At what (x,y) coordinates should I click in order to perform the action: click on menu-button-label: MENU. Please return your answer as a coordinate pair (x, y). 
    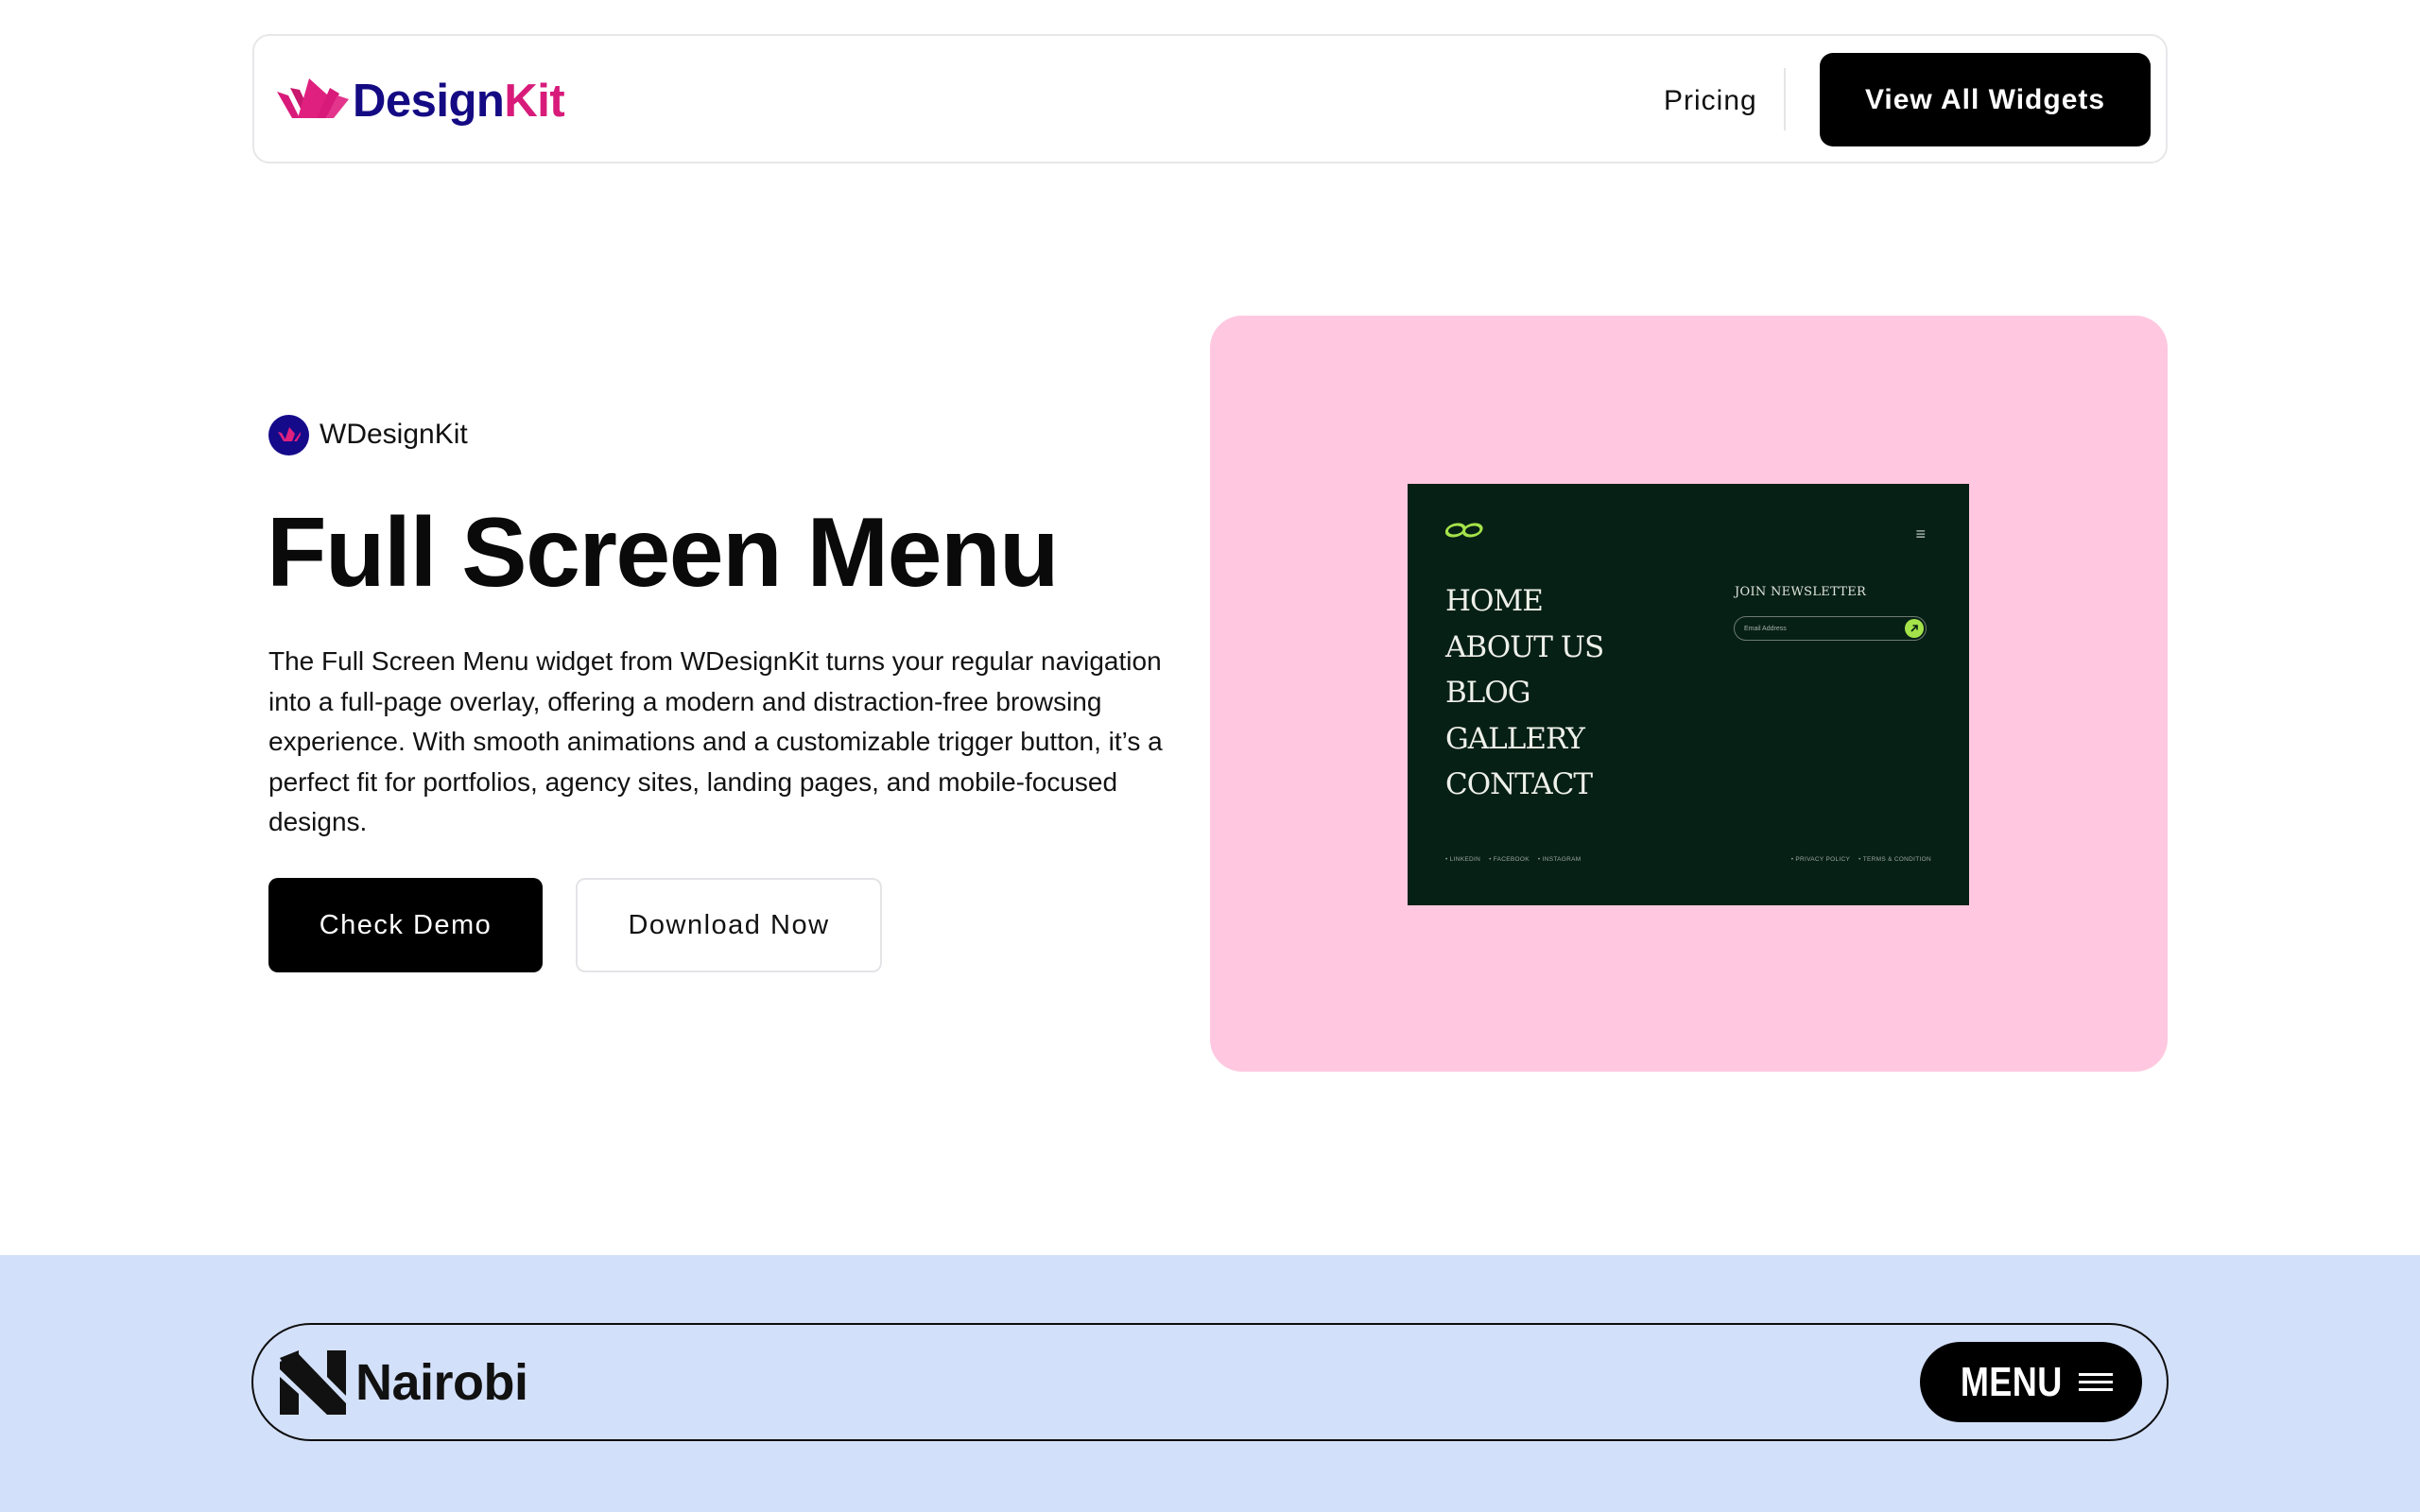
    Looking at the image, I should click on (2012, 1381).